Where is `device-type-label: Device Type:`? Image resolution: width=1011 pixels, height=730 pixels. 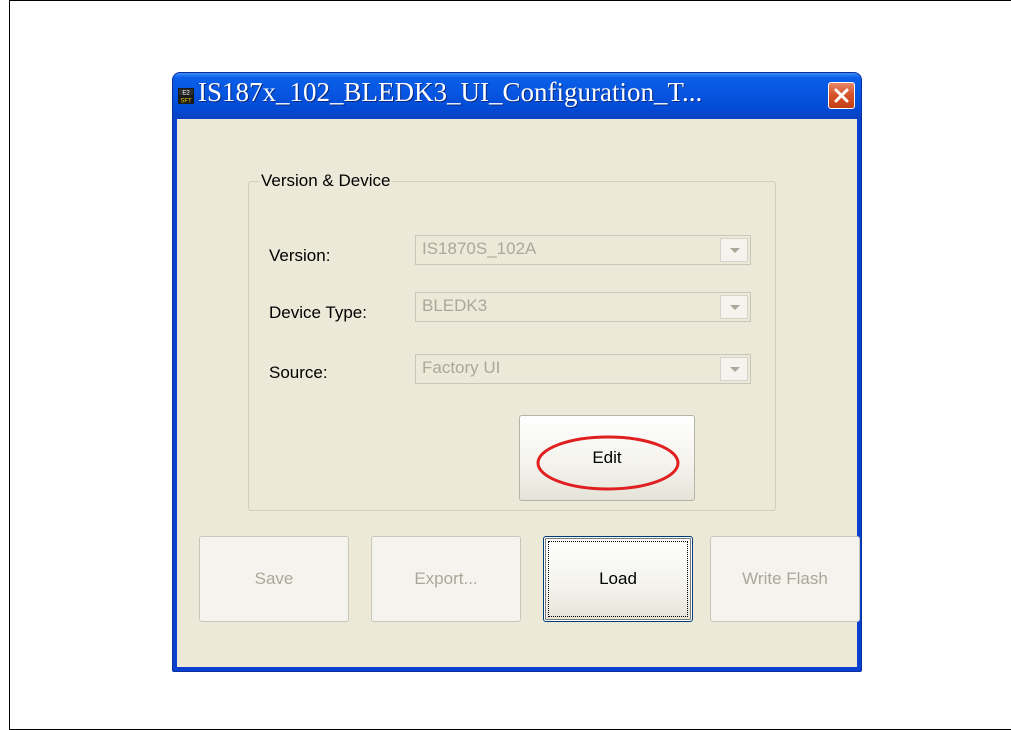 device-type-label: Device Type: is located at coordinates (318, 312).